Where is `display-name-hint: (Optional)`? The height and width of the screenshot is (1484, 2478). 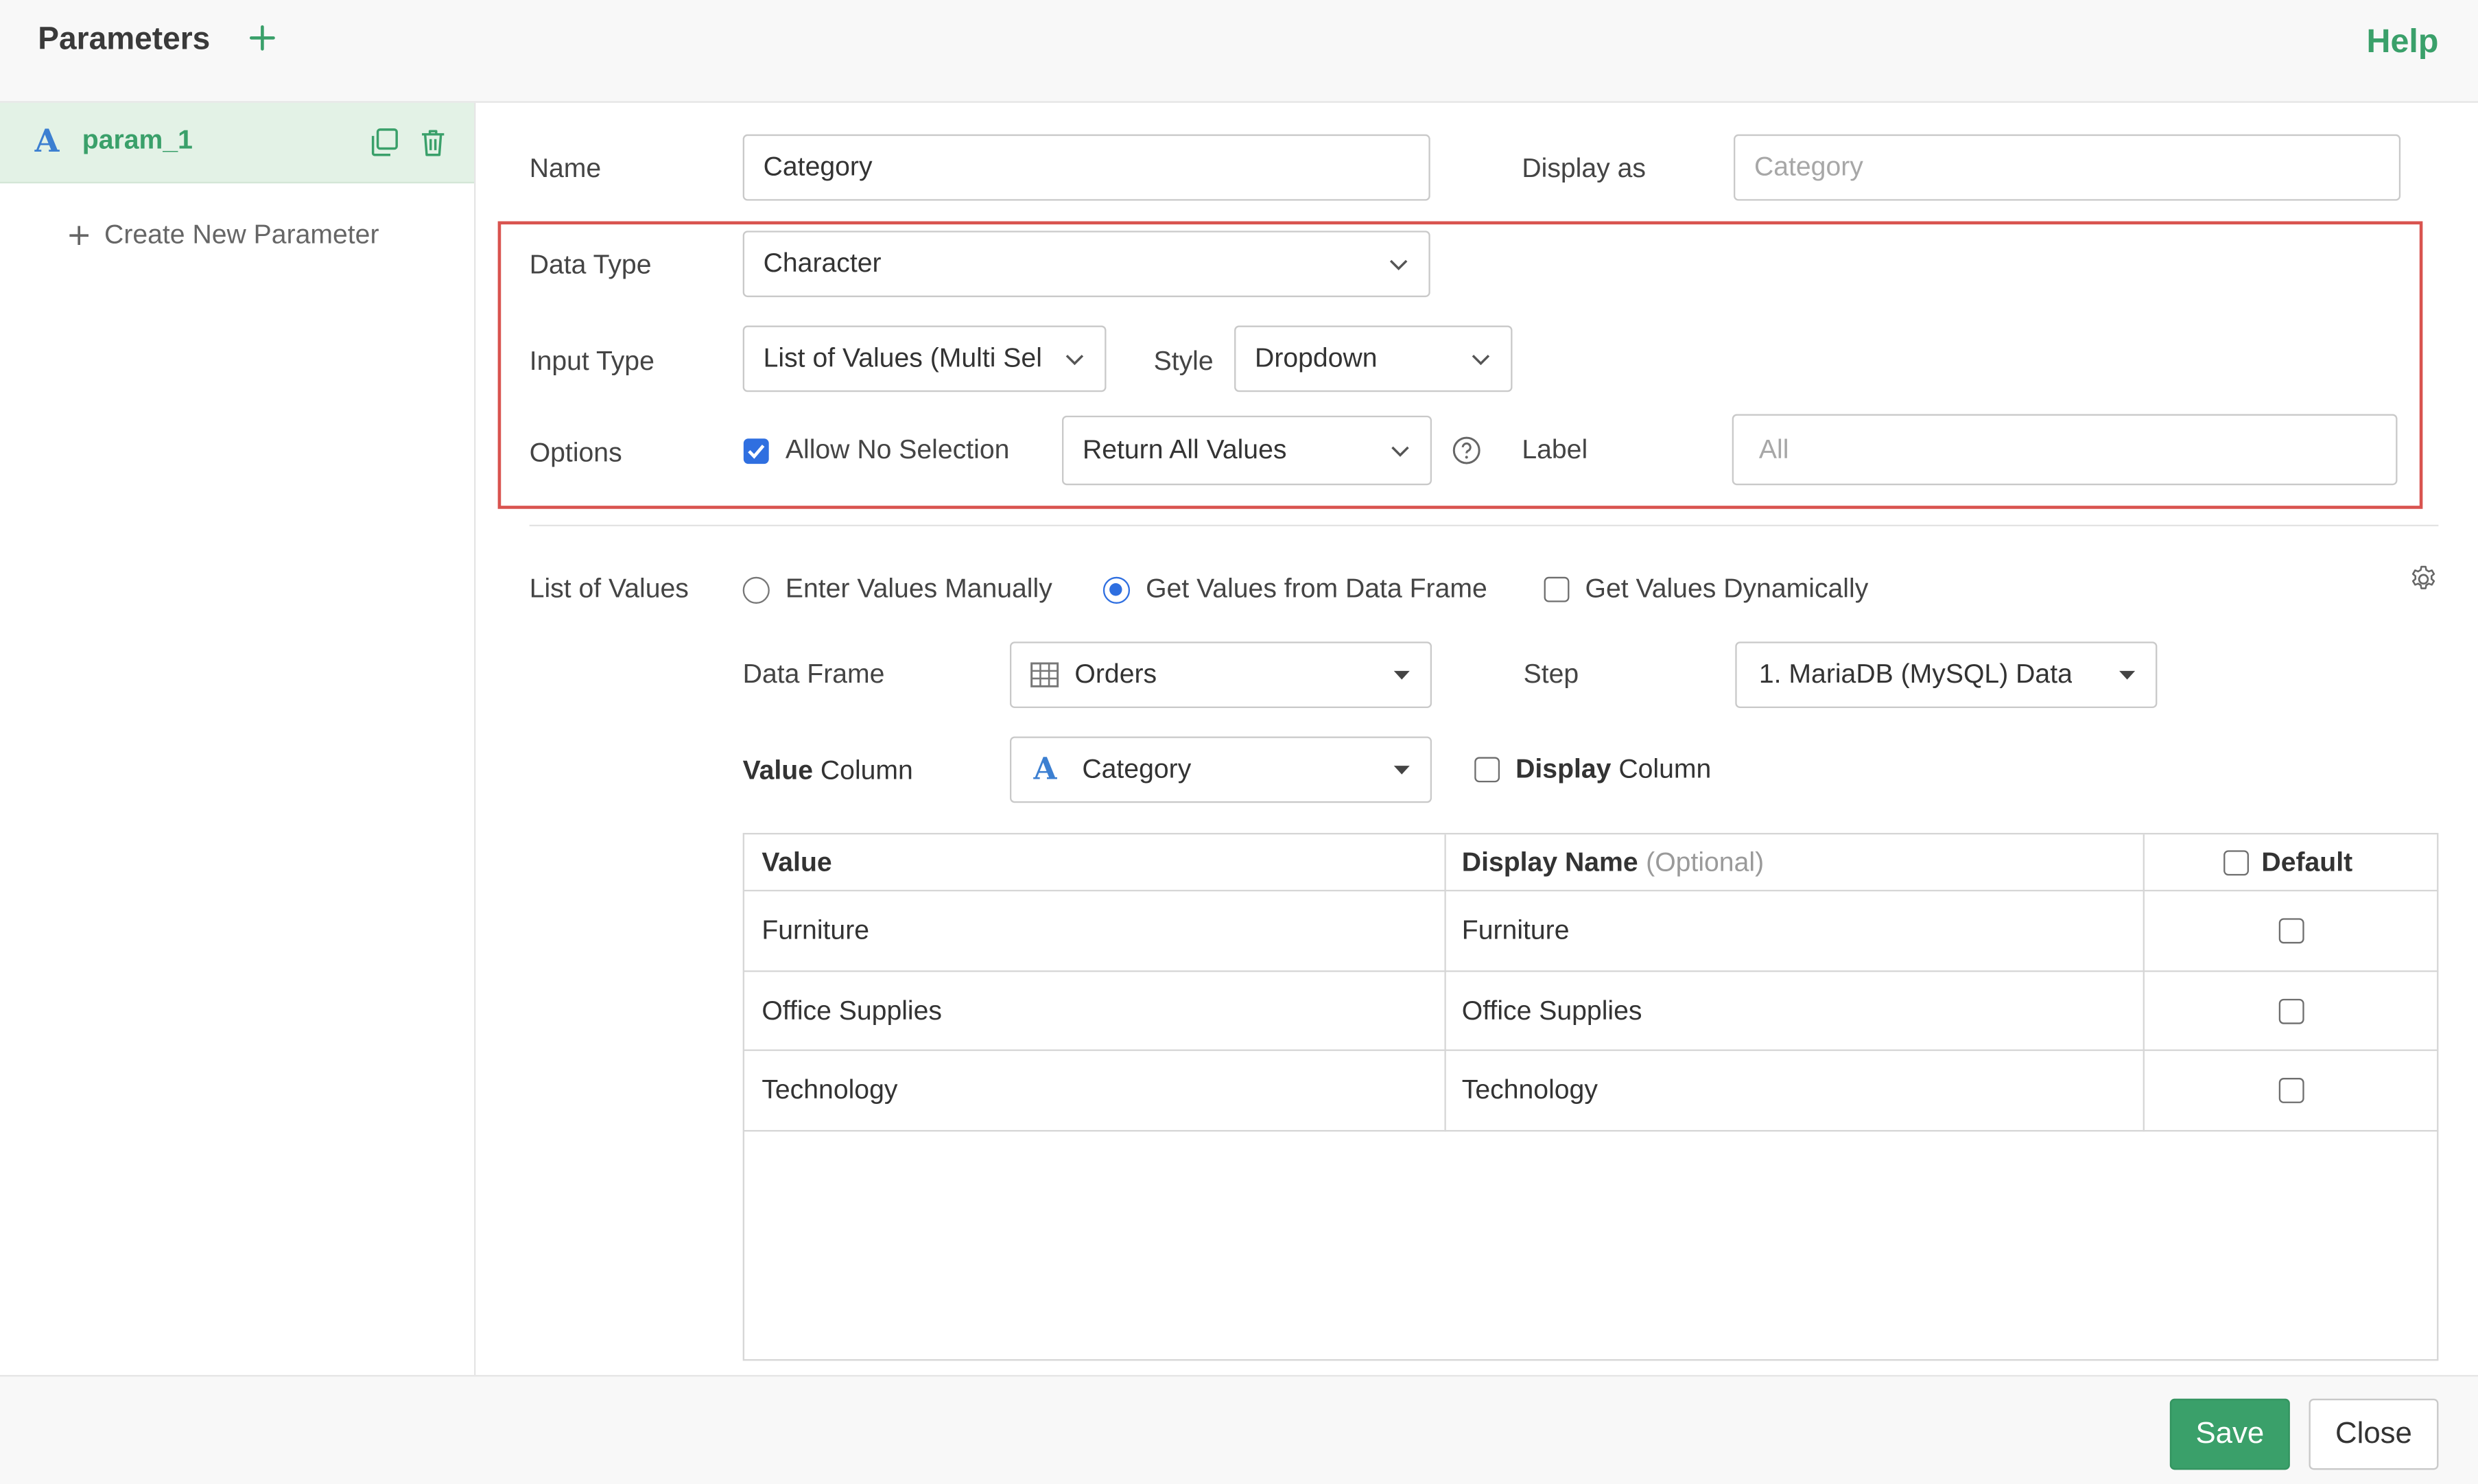
display-name-hint: (Optional) is located at coordinates (1705, 861).